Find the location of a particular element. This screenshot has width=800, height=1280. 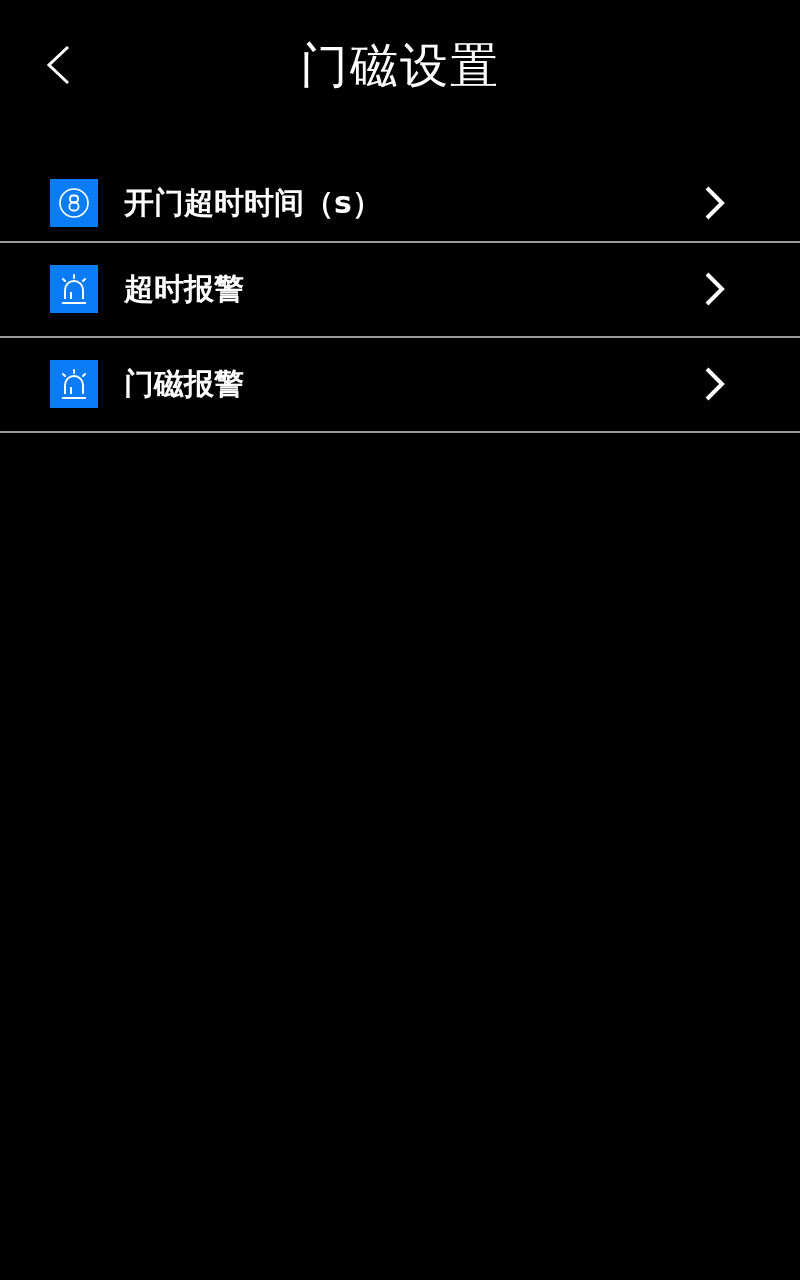

back-button is located at coordinates (58, 65).